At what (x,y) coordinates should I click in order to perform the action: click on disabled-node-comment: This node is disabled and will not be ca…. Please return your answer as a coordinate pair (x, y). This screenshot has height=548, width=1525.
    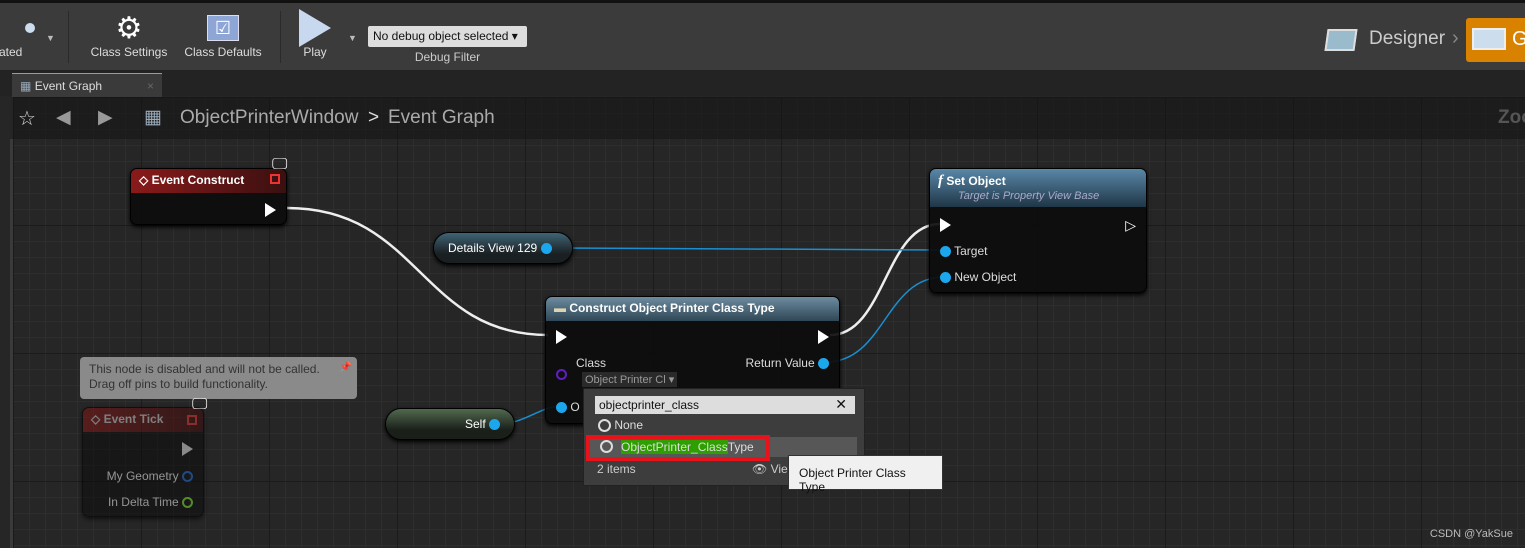
    Looking at the image, I should click on (218, 378).